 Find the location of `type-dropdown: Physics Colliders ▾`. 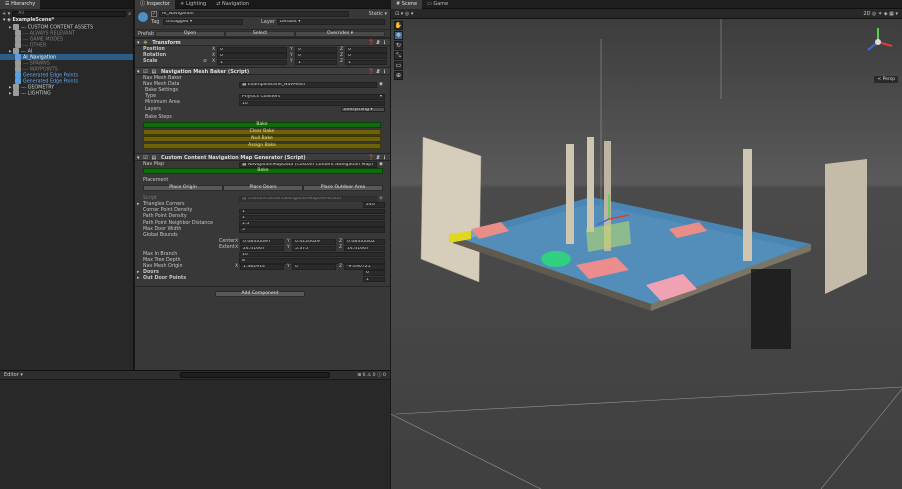

type-dropdown: Physics Colliders ▾ is located at coordinates (312, 97).